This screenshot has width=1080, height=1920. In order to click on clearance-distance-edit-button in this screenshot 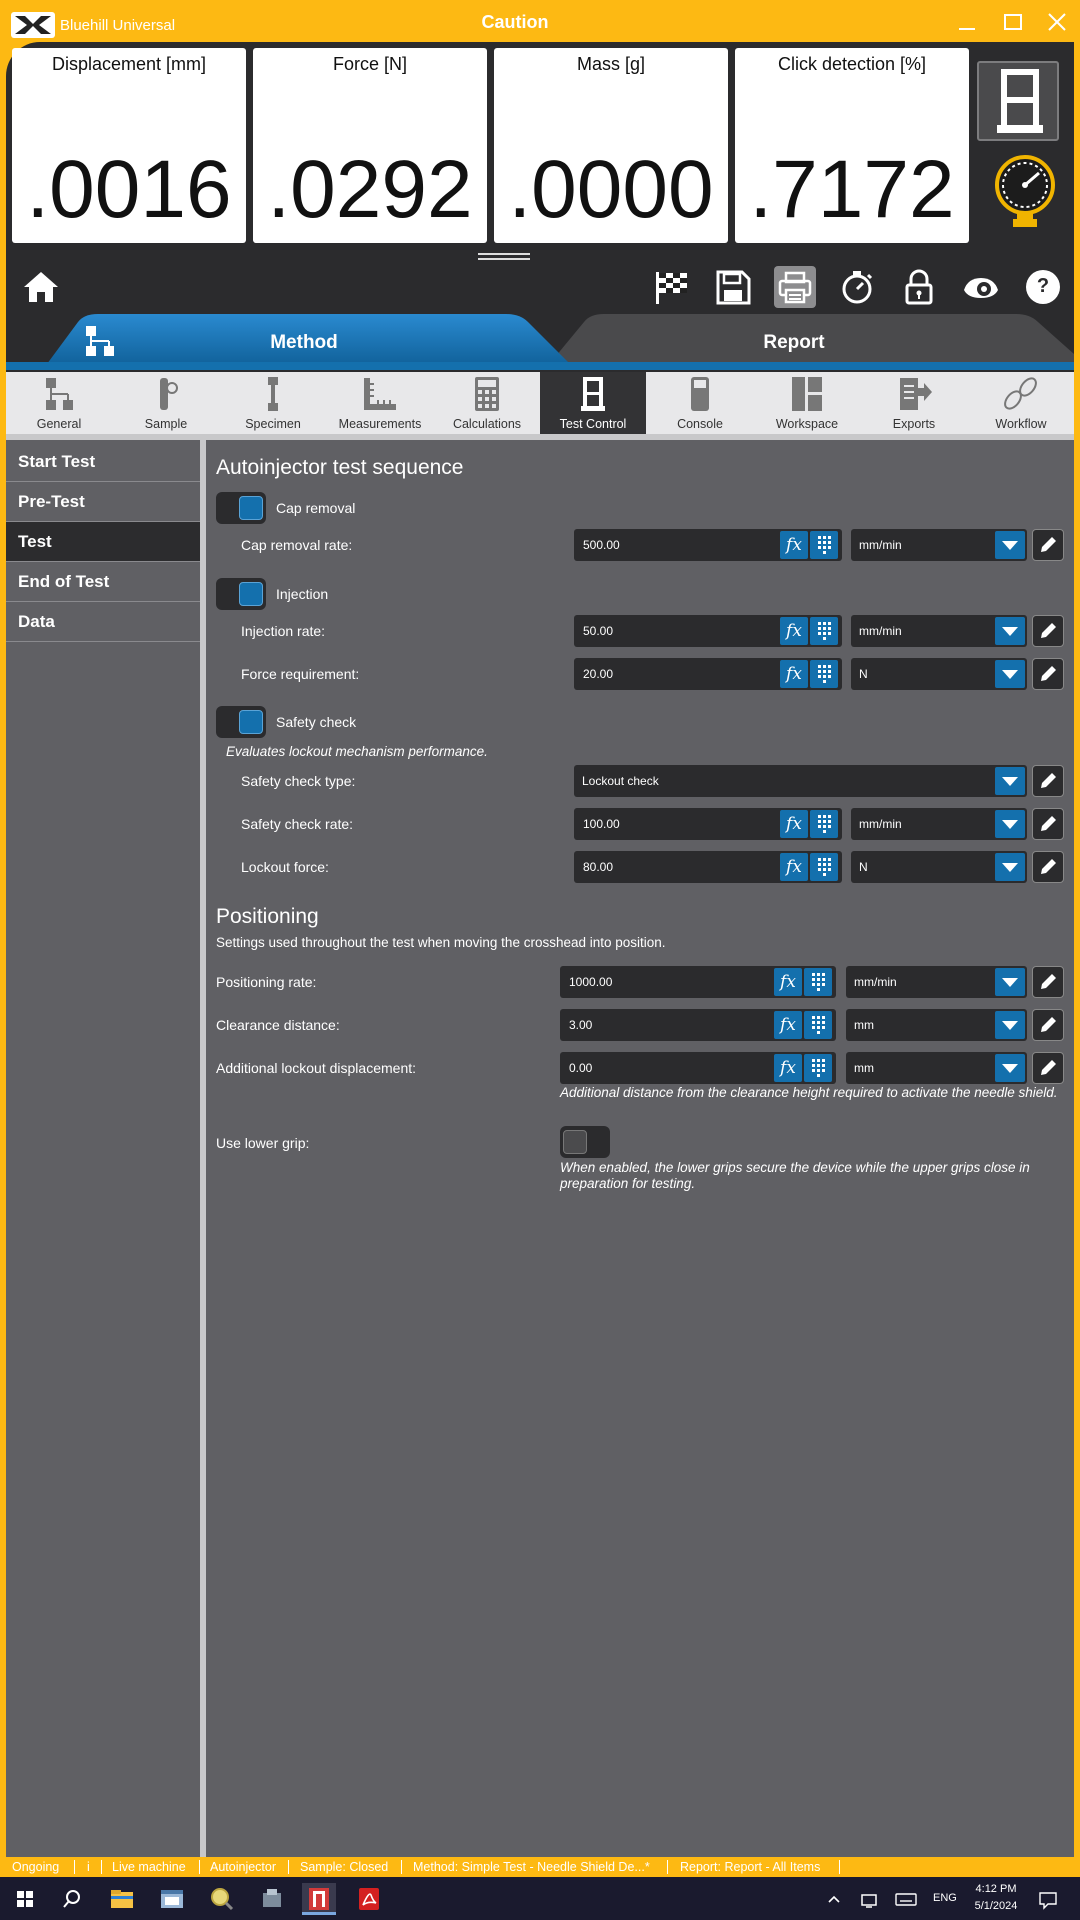, I will do `click(1048, 1025)`.